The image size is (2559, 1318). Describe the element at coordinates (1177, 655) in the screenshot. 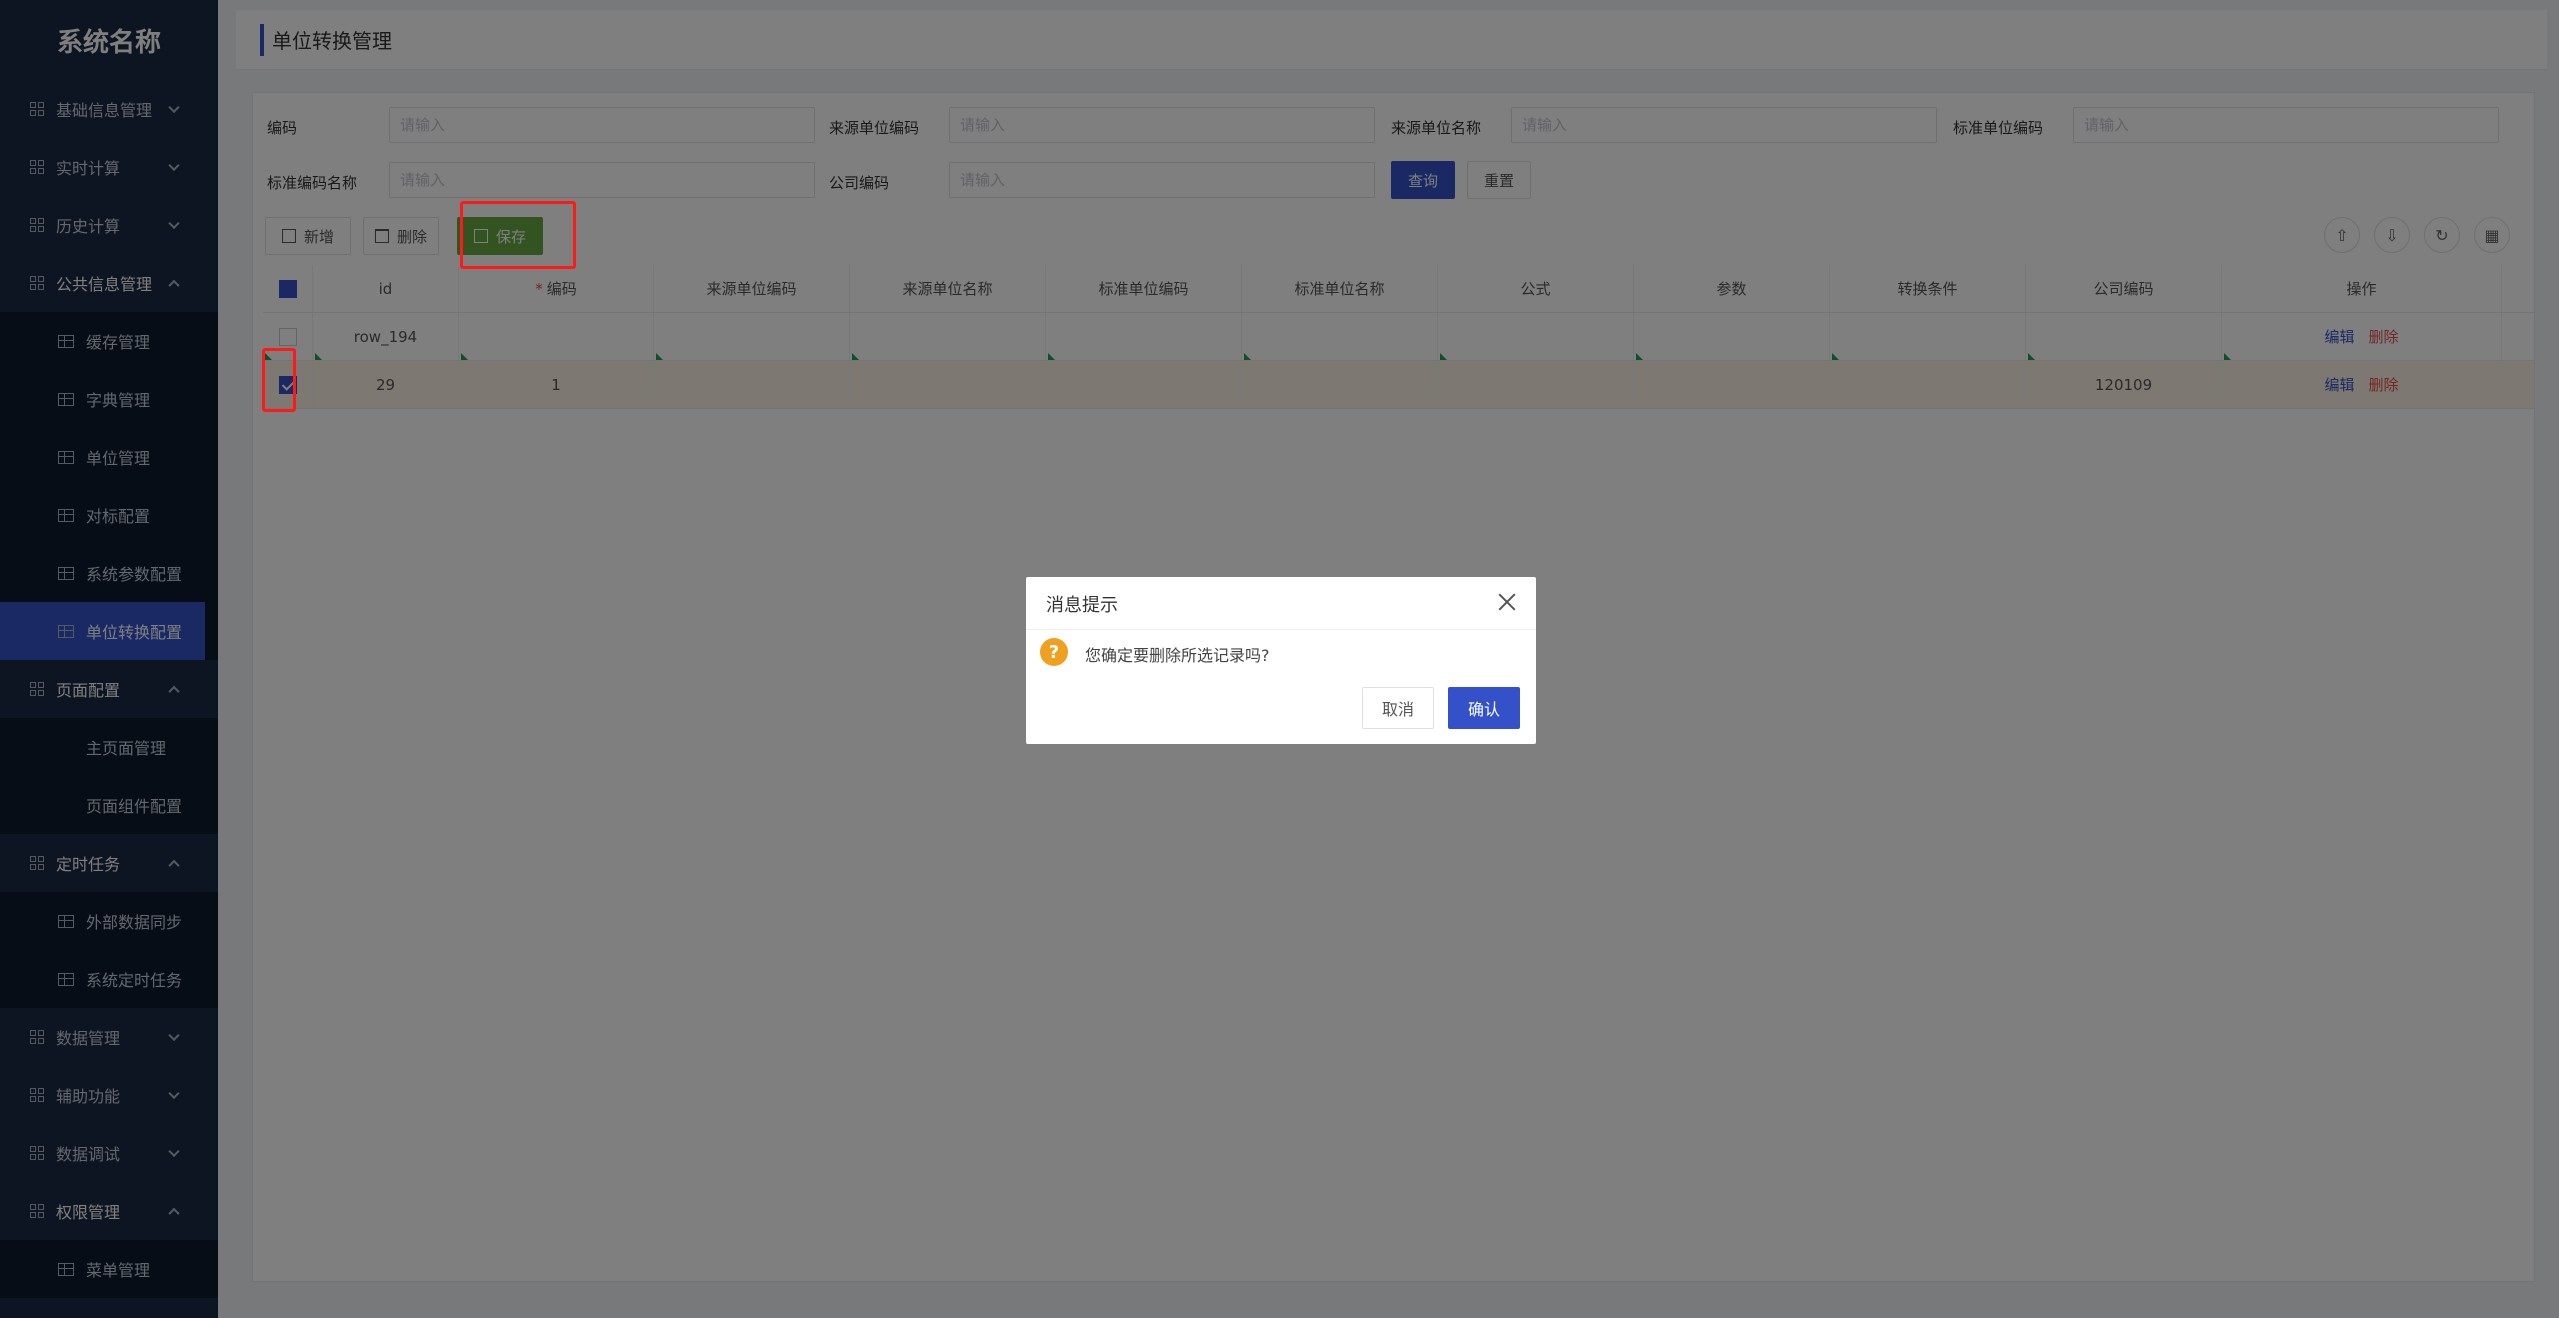

I see `dialog-message: 您确定要删除所选记录吗?` at that location.